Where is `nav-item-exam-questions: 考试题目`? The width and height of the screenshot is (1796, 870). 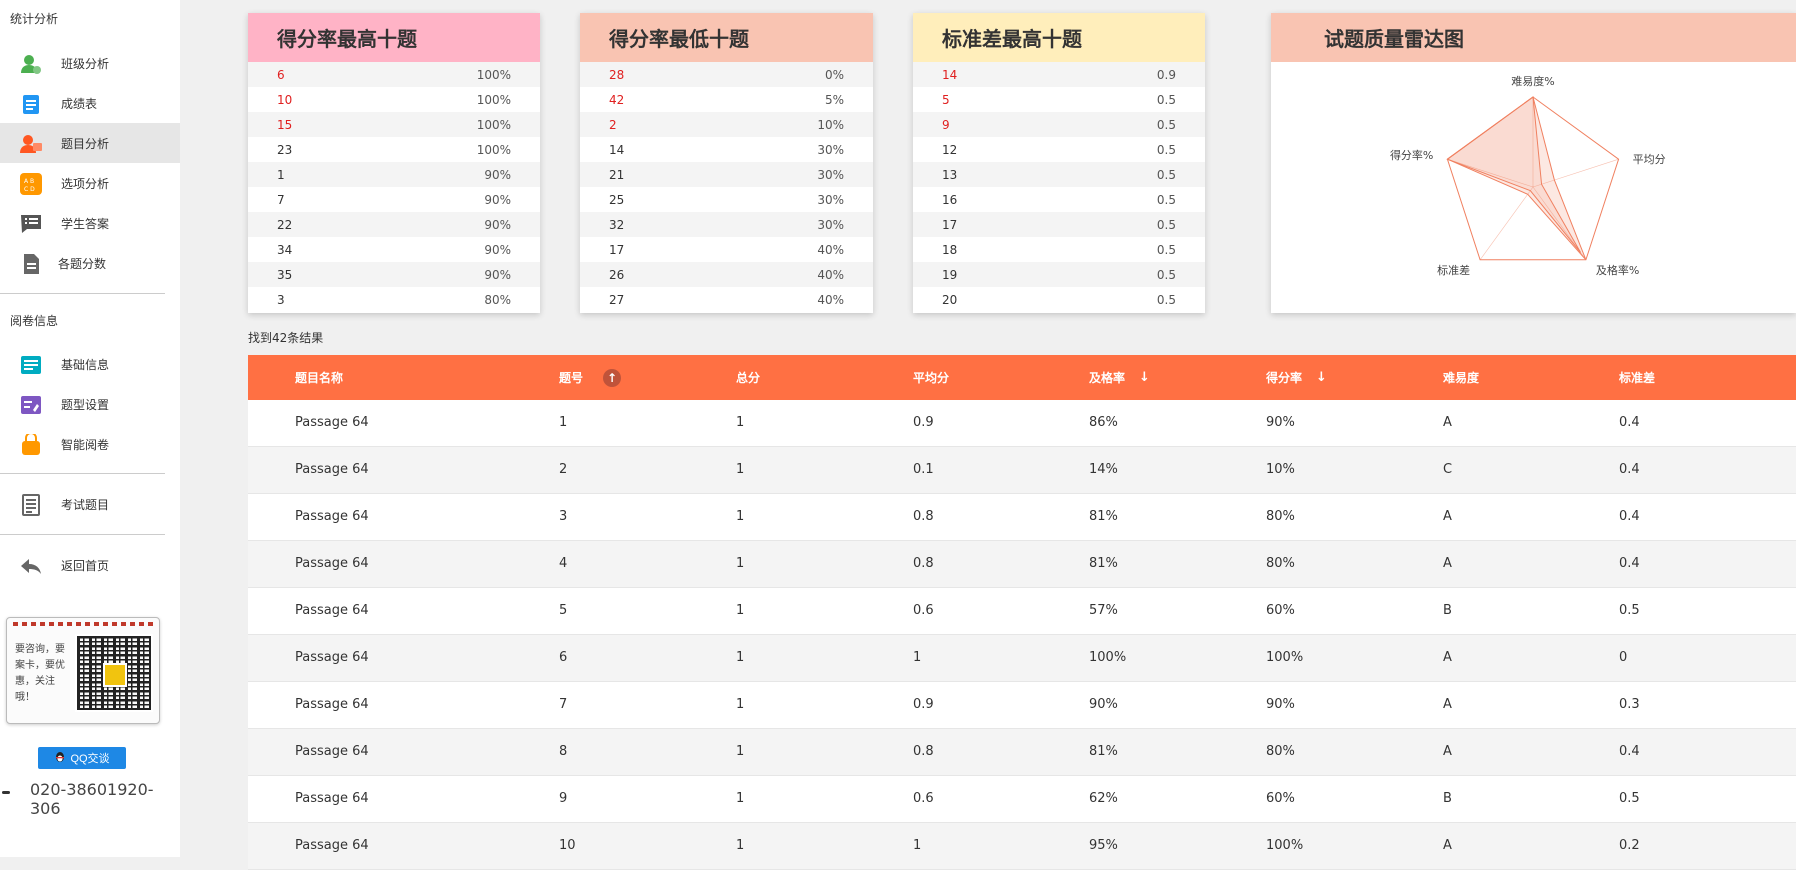
nav-item-exam-questions: 考试题目 is located at coordinates (90, 504).